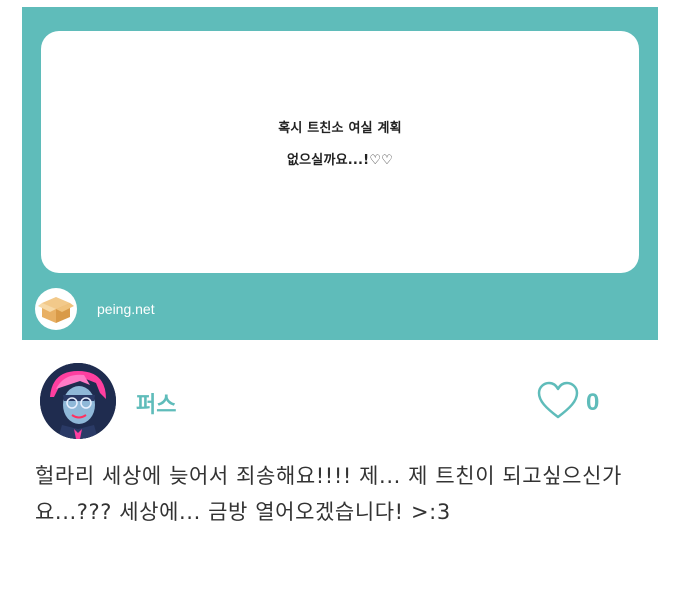  I want to click on question-line-1: 혹시 트친소 여실 계획, so click(340, 128).